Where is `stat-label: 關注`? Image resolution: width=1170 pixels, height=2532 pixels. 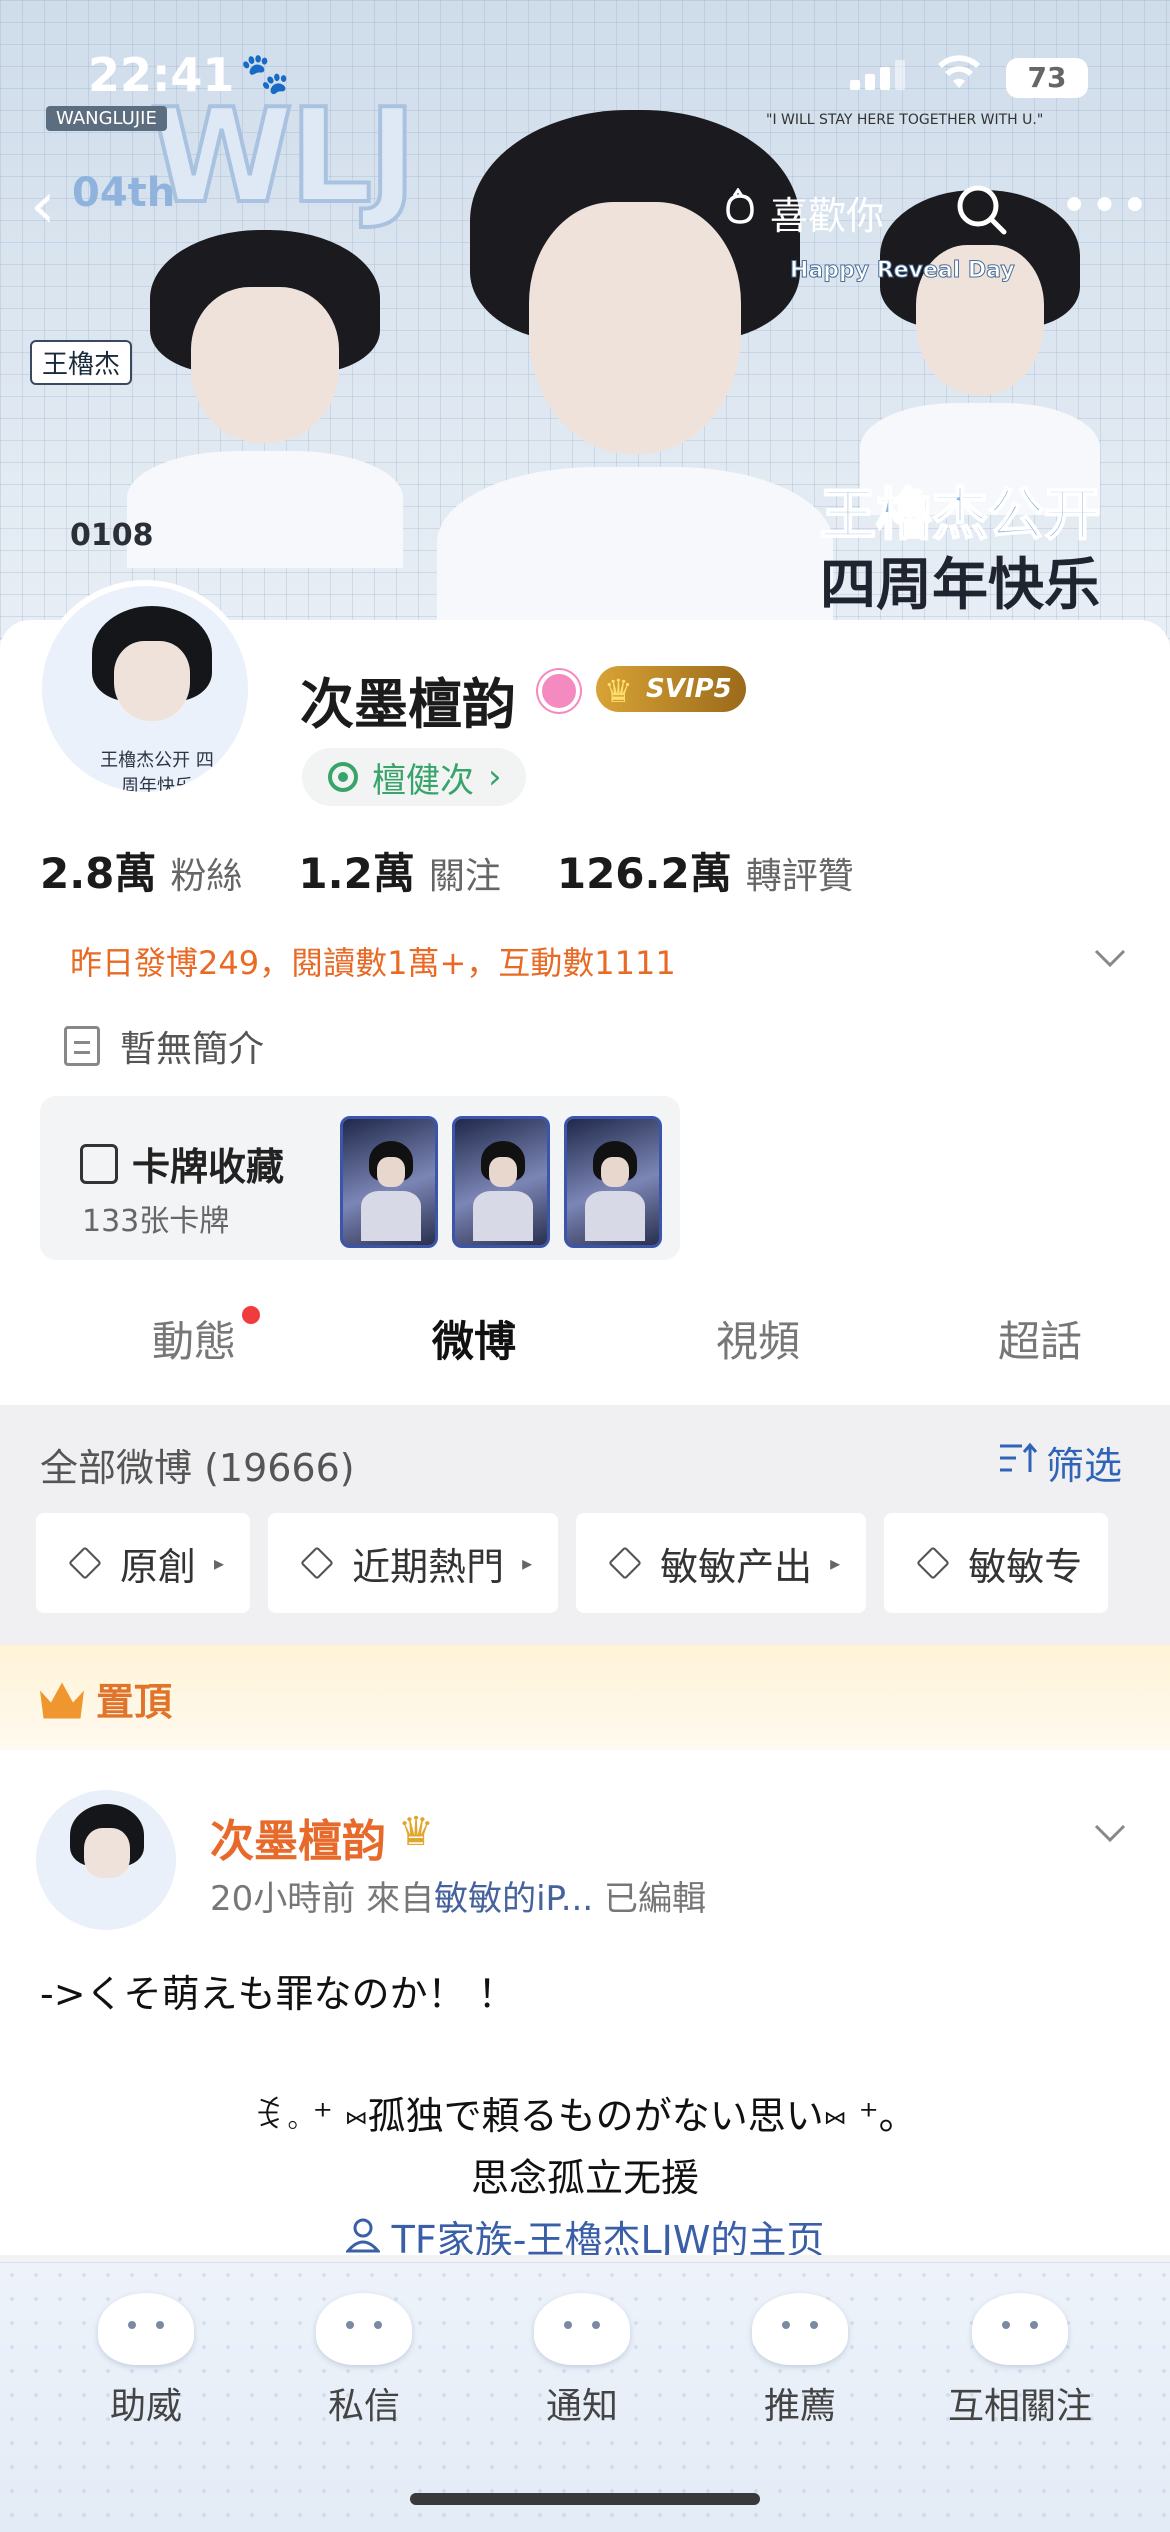 stat-label: 關注 is located at coordinates (464, 876).